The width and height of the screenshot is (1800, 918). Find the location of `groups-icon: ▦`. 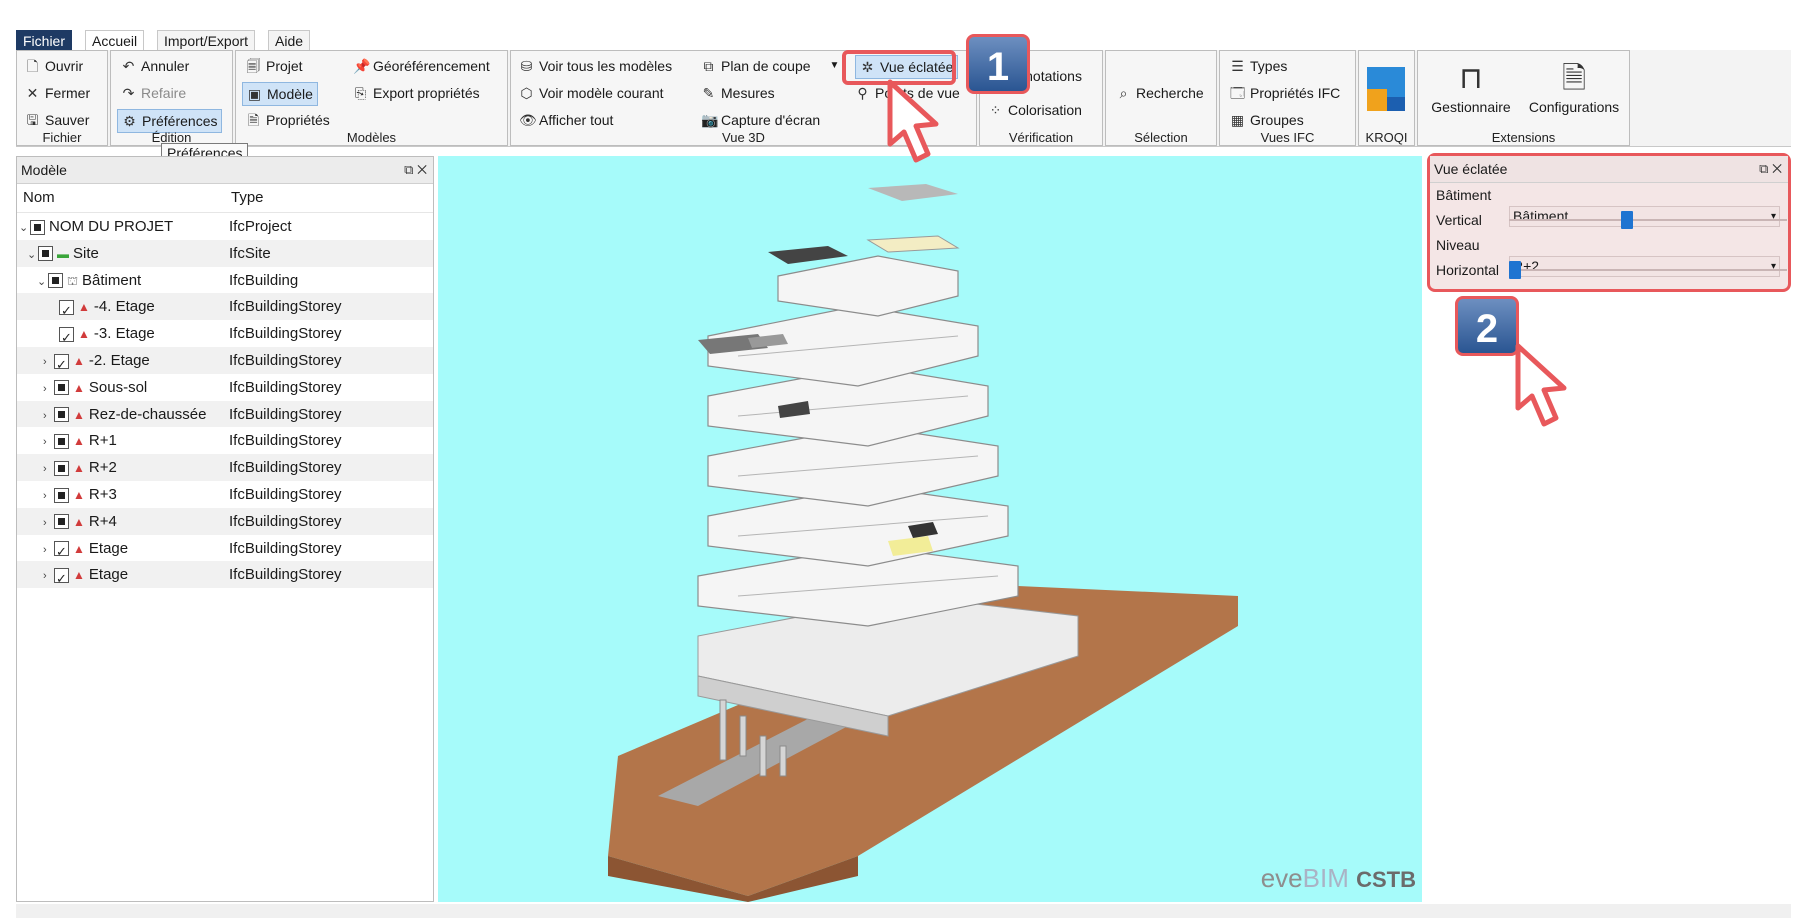

groups-icon: ▦ is located at coordinates (1237, 119).